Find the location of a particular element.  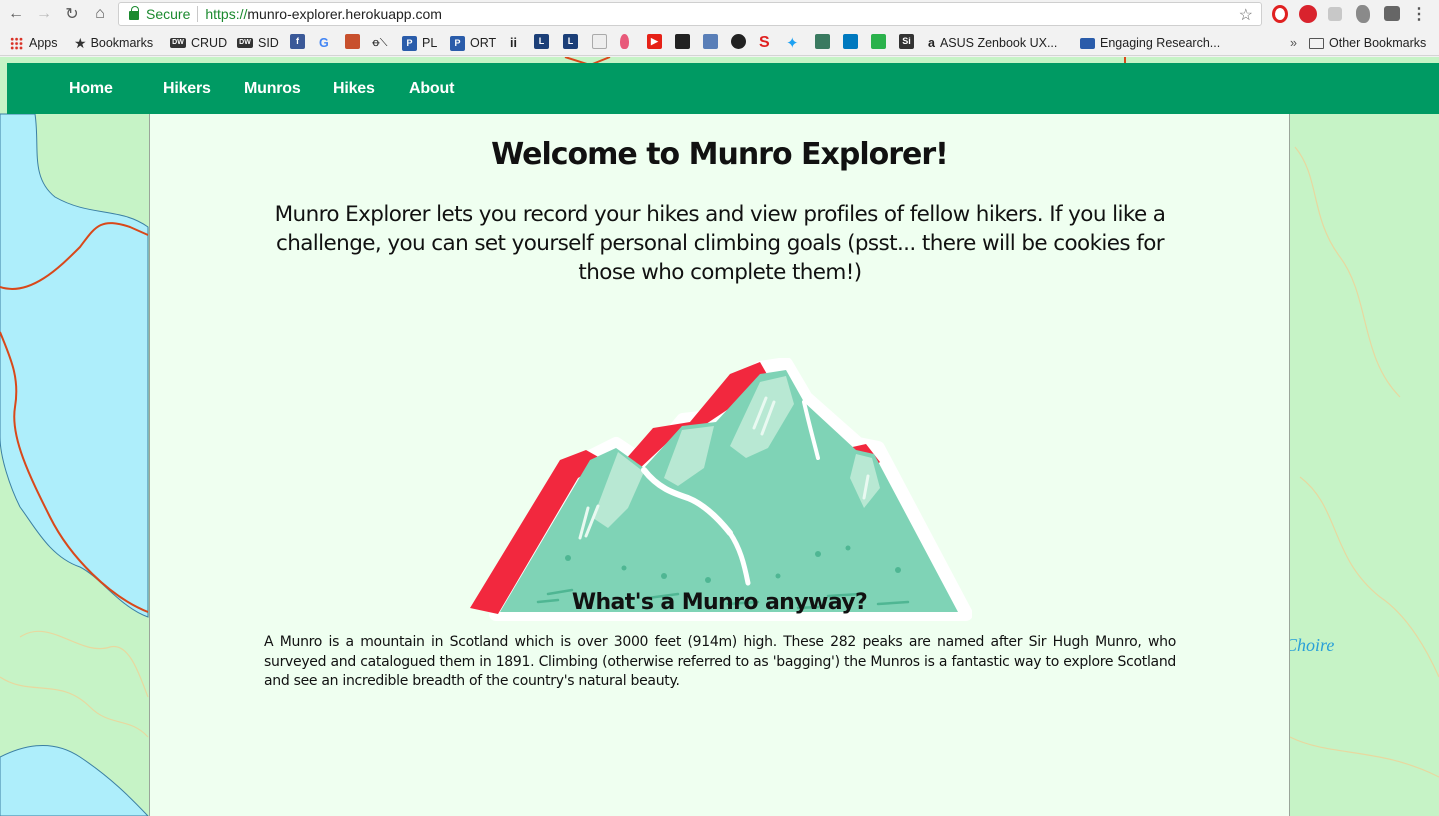

bookmark-sid: DW SID is located at coordinates (258, 43).